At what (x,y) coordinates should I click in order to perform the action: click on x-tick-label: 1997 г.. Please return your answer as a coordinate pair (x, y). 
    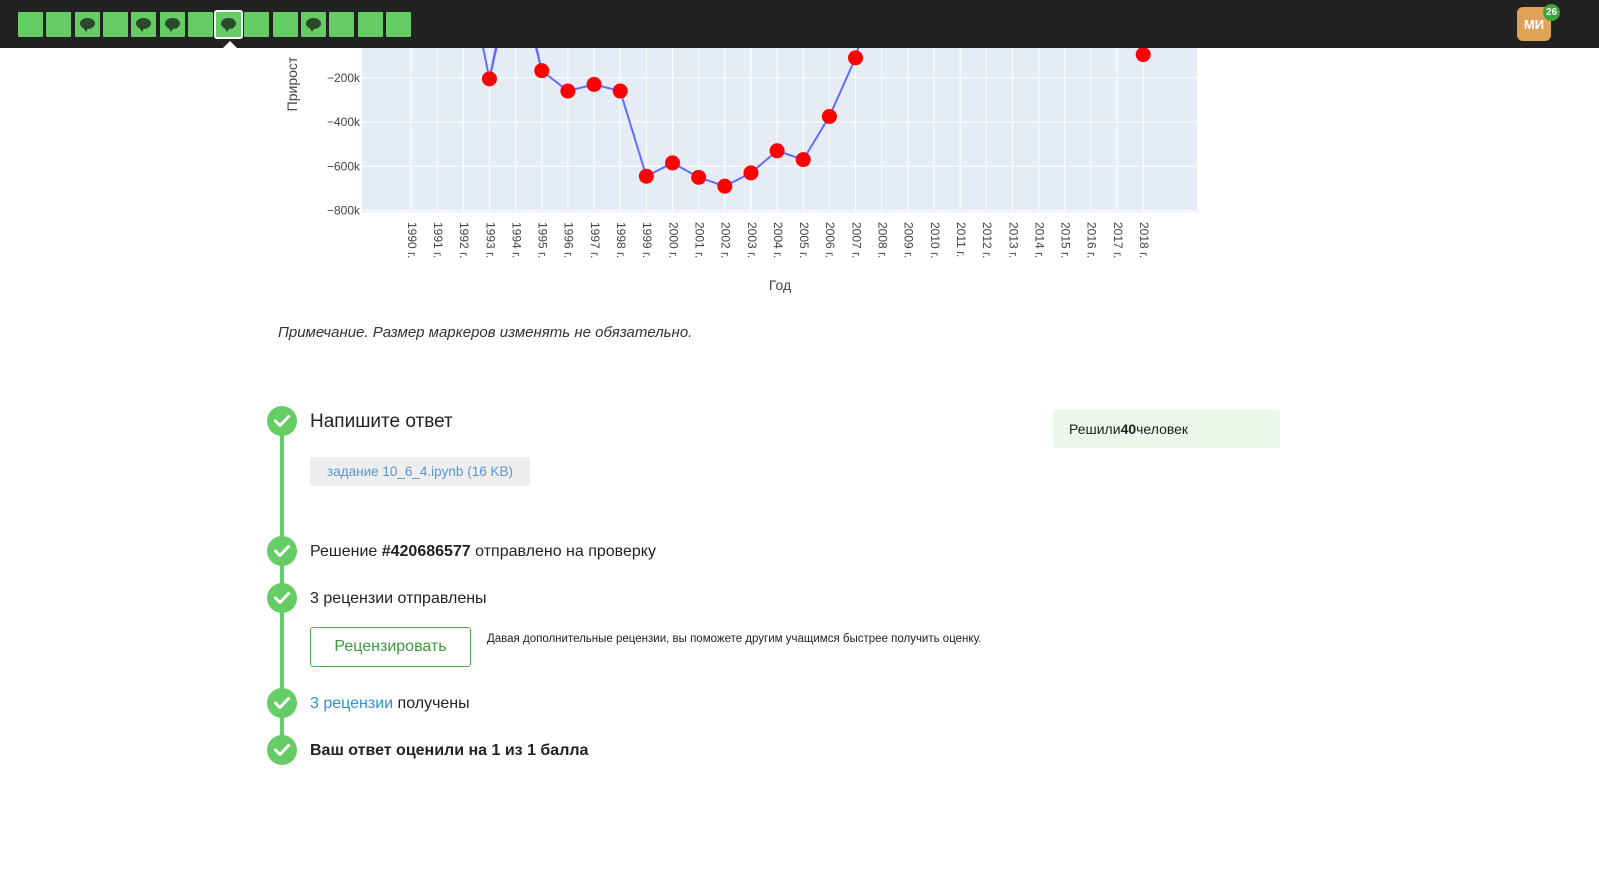
    Looking at the image, I should click on (595, 240).